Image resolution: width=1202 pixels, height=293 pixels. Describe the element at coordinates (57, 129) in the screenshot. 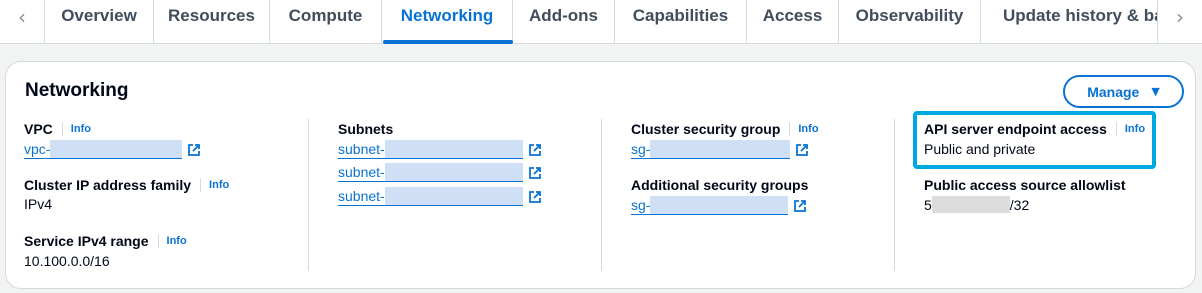

I see `vpc-label: VPC Info` at that location.